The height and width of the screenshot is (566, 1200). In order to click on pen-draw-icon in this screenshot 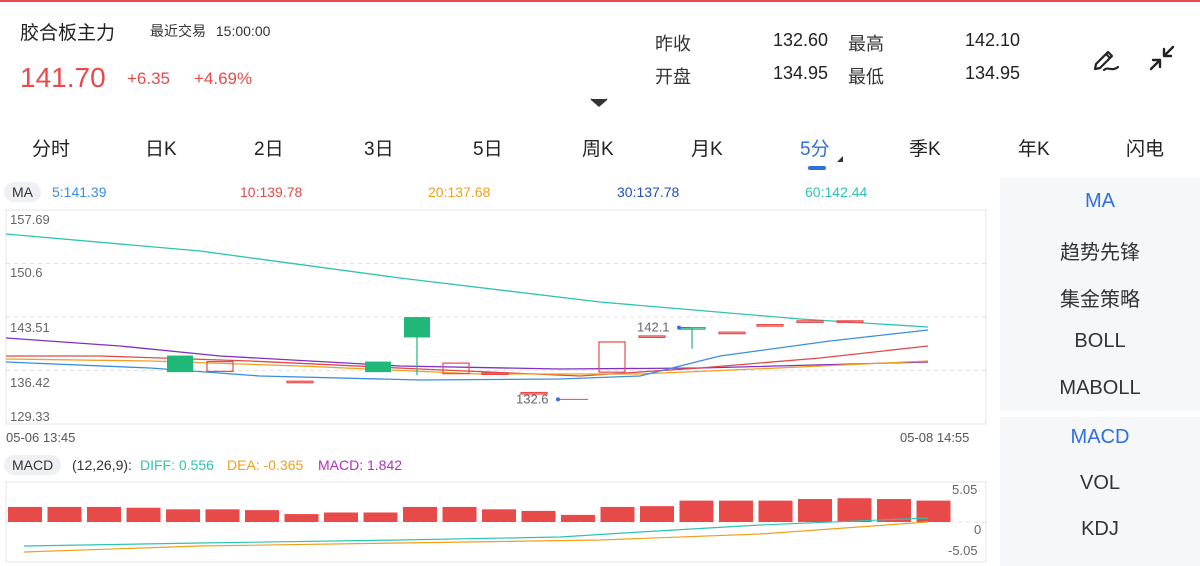, I will do `click(1106, 58)`.